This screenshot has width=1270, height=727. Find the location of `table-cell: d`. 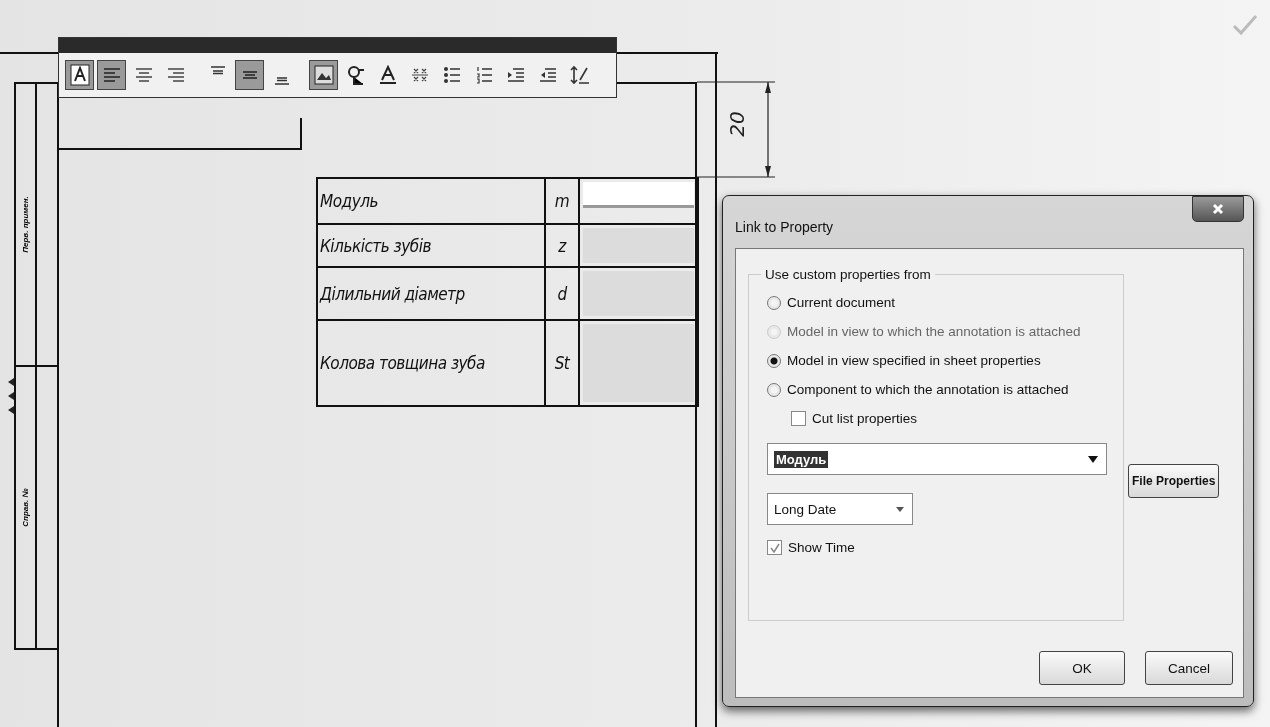

table-cell: d is located at coordinates (563, 294).